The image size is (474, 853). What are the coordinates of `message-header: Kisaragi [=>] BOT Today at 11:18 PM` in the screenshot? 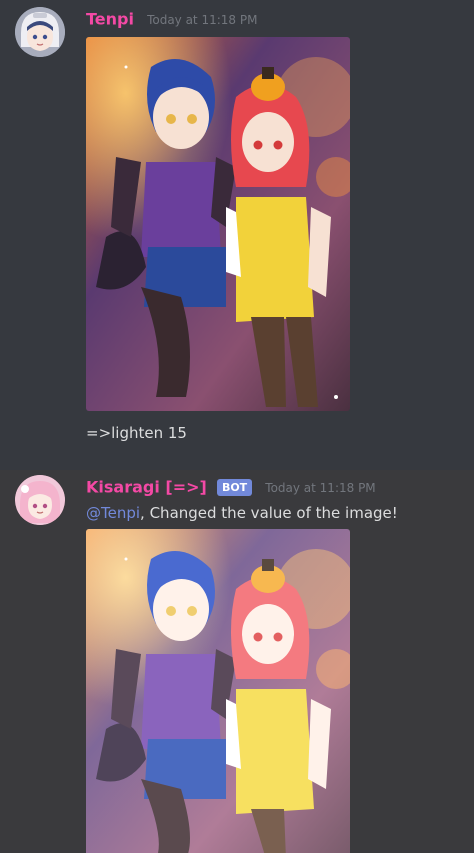 It's located at (231, 487).